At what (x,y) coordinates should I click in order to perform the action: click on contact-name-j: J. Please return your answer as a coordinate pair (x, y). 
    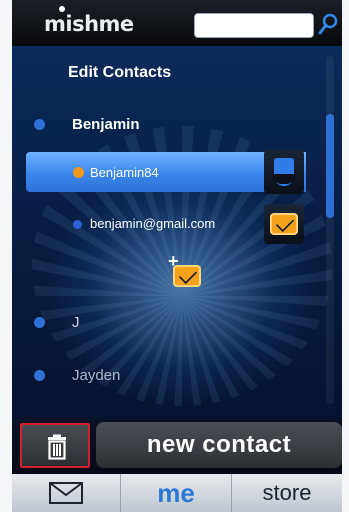
    Looking at the image, I should click on (76, 322).